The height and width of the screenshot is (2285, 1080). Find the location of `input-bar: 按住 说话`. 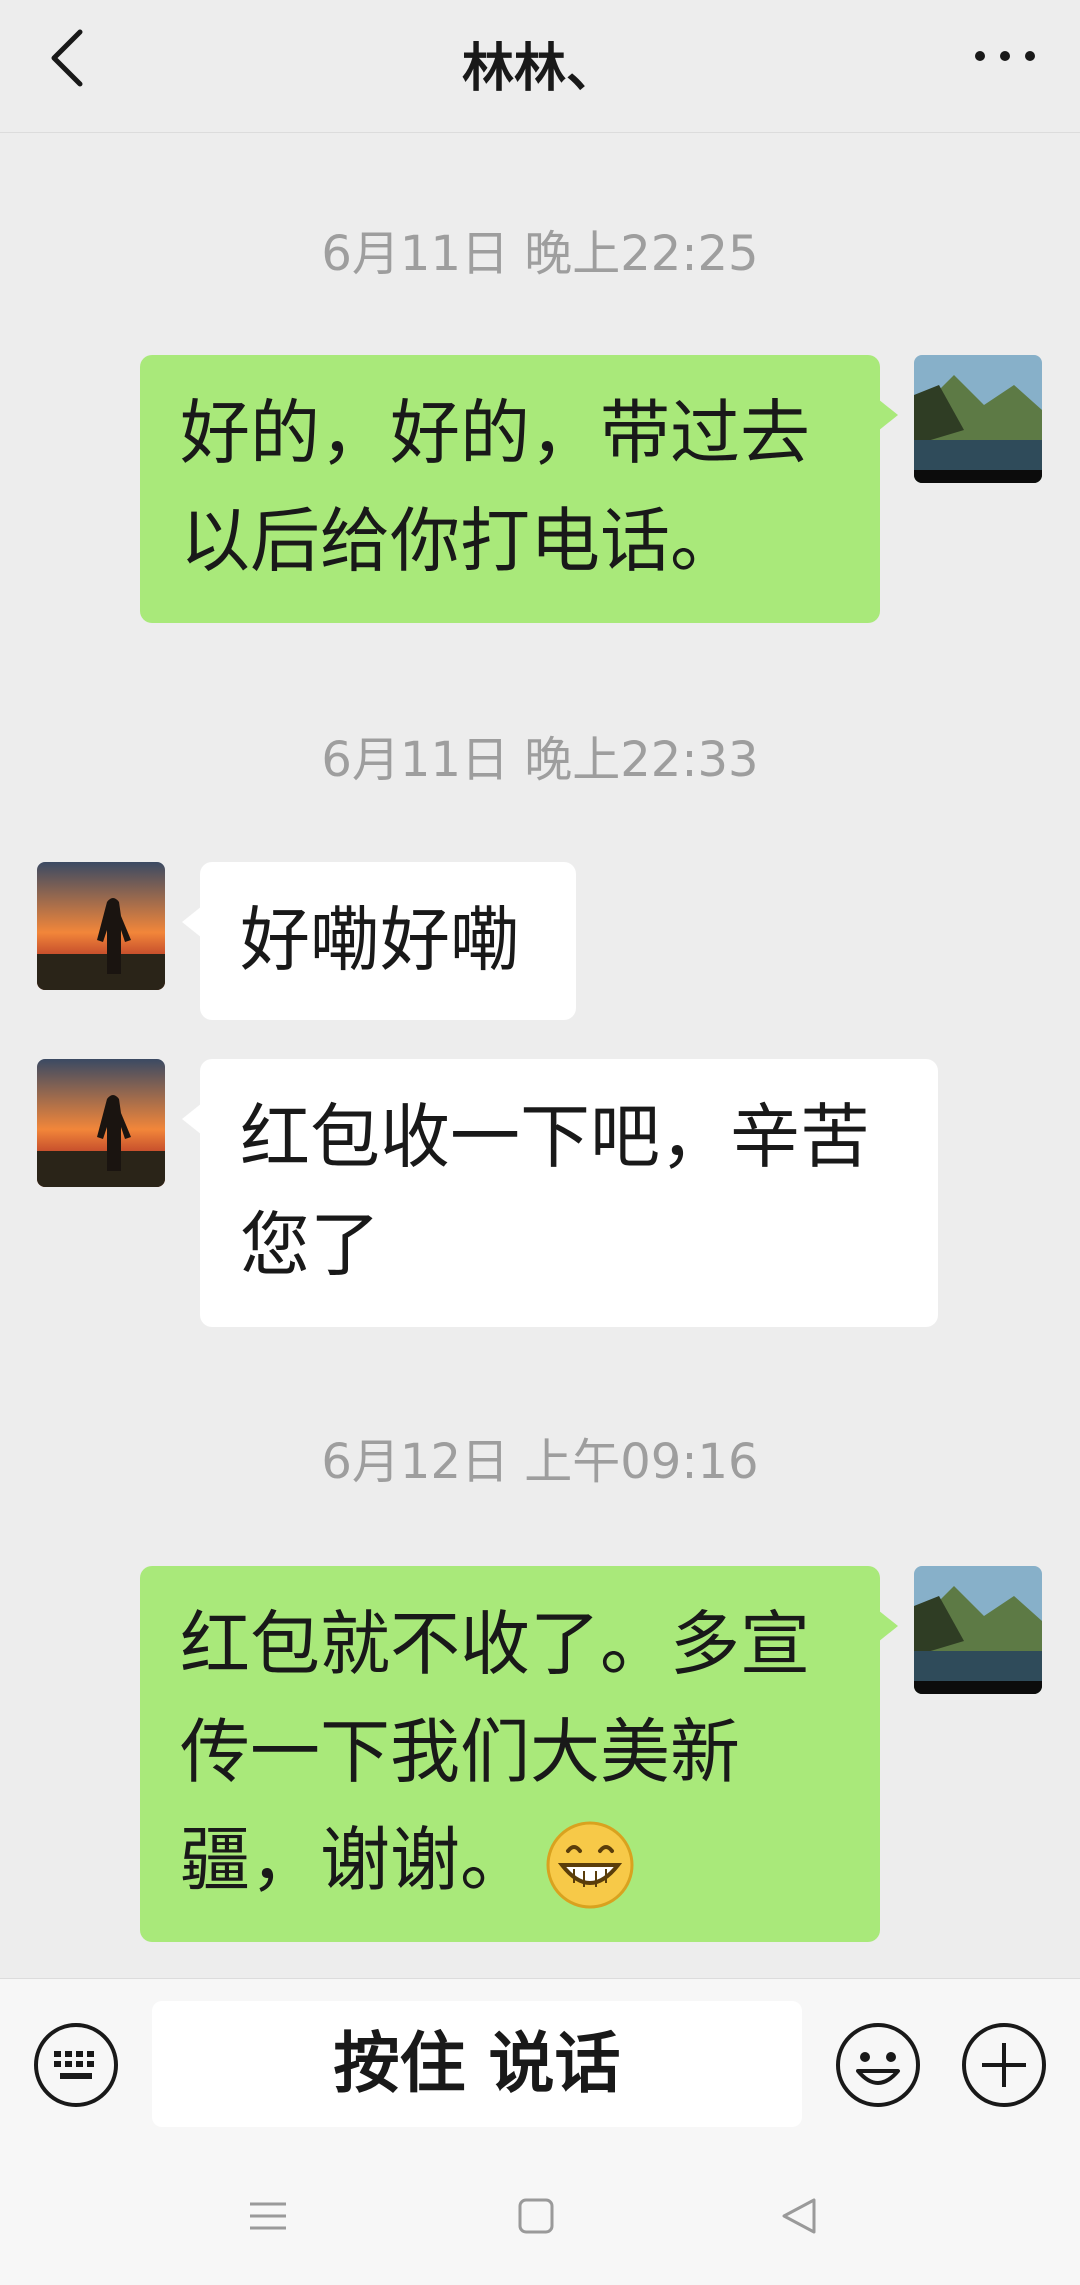

input-bar: 按住 说话 is located at coordinates (540, 2063).